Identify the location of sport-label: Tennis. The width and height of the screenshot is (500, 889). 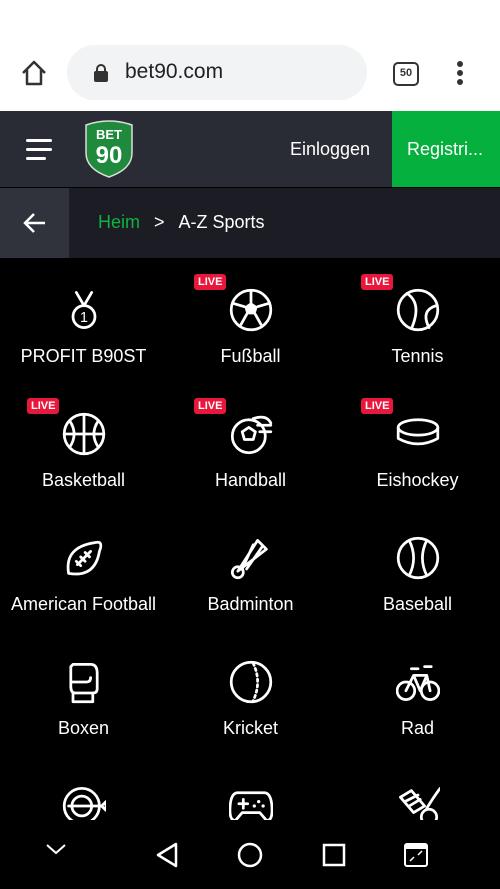
(417, 356).